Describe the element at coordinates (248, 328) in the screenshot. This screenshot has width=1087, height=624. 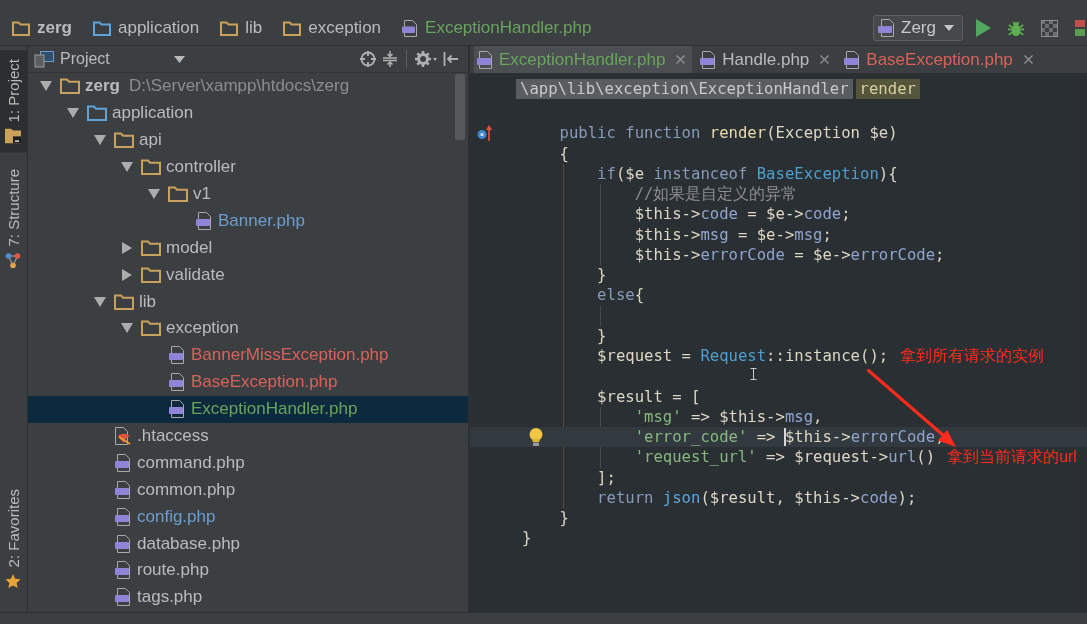
I see `tree-item: exception` at that location.